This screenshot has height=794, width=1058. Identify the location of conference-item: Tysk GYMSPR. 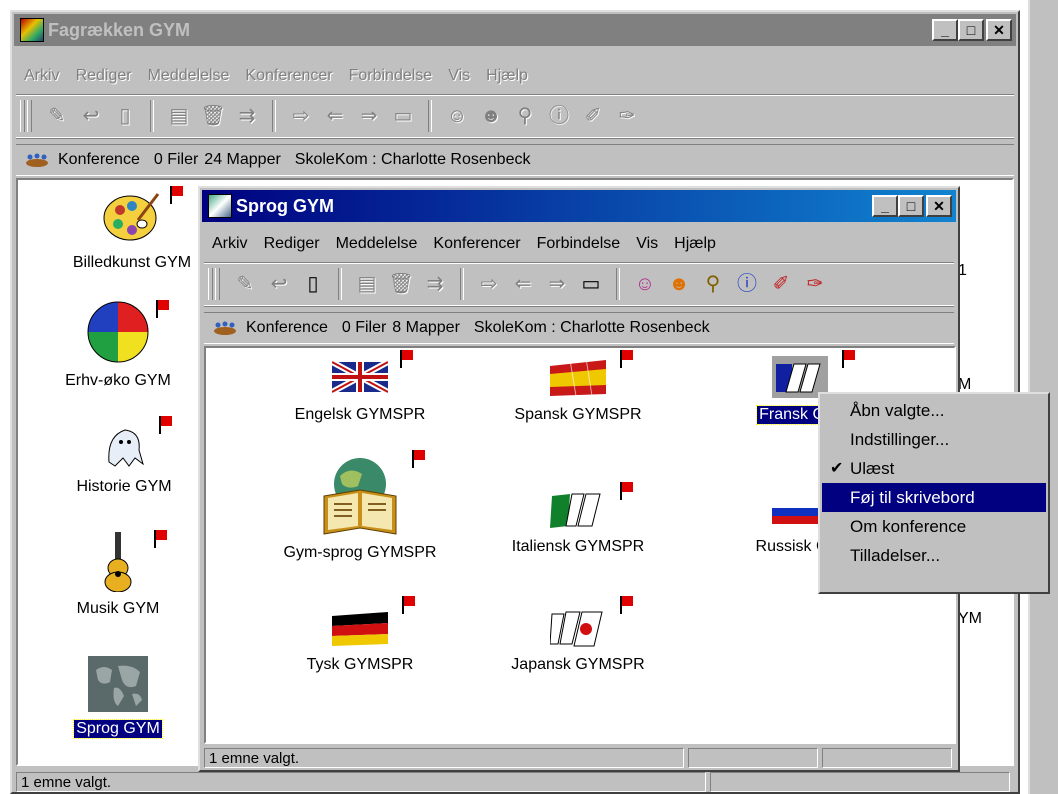
(360, 635).